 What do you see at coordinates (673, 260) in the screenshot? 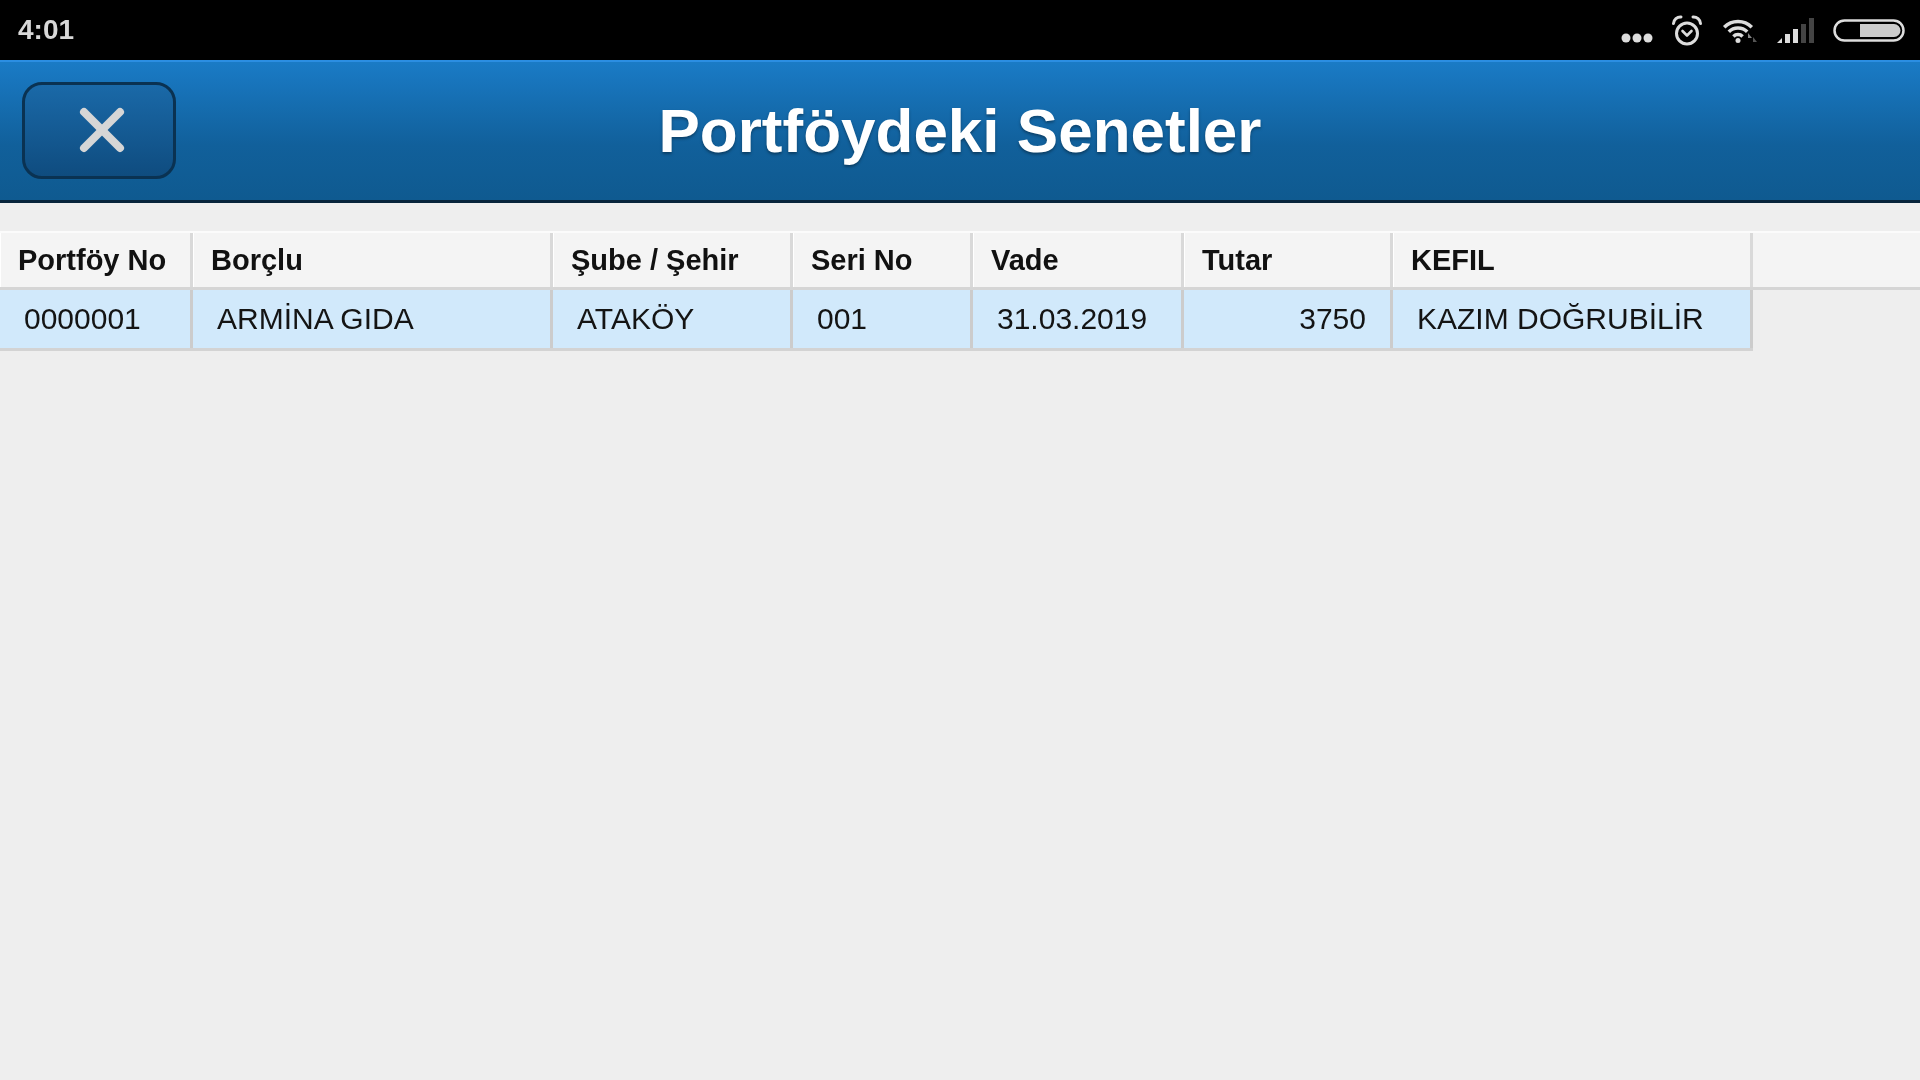
I see `column-header: Şube / Şehir` at bounding box center [673, 260].